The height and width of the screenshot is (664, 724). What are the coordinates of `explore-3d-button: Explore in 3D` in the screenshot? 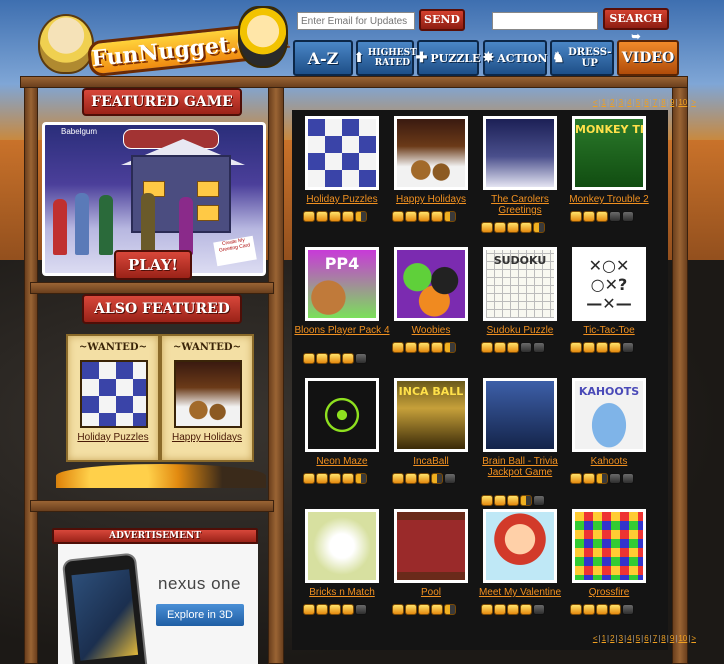 It's located at (200, 615).